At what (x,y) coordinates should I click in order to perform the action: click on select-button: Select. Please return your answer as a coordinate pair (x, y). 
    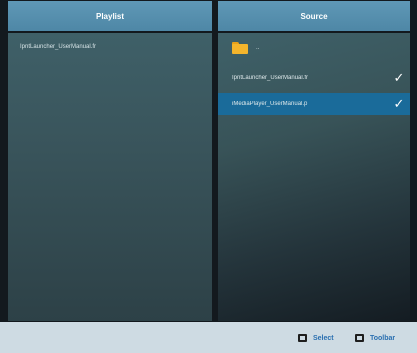
    Looking at the image, I should click on (316, 338).